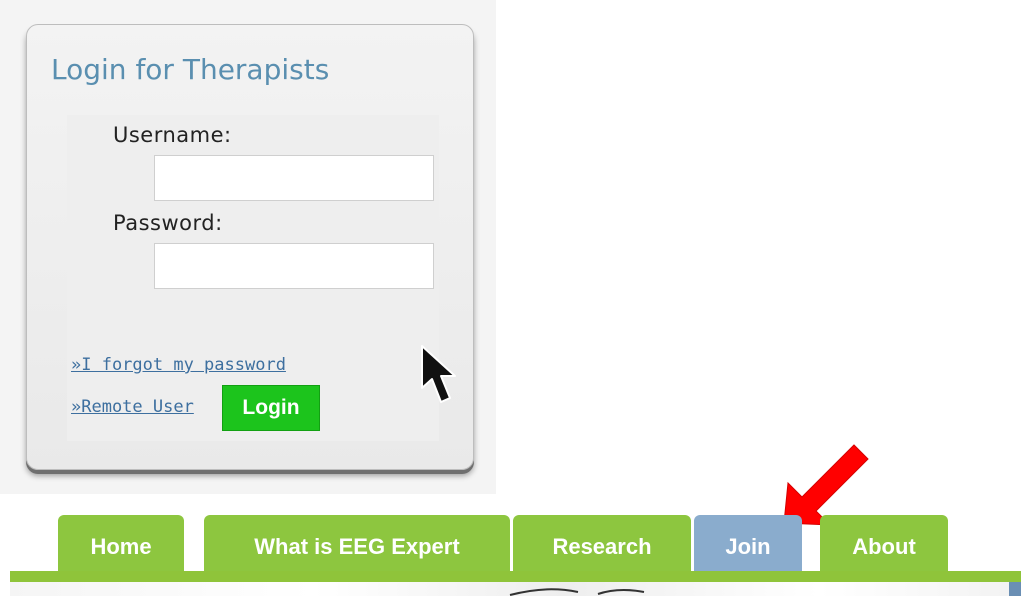  What do you see at coordinates (294, 266) in the screenshot?
I see `password-input` at bounding box center [294, 266].